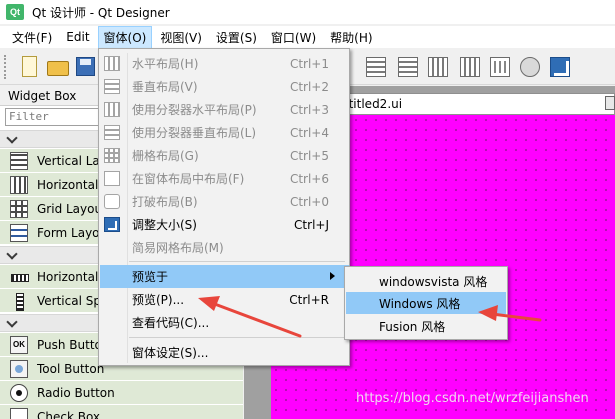  What do you see at coordinates (188, 179) in the screenshot?
I see `menu-item-label: 在窗体布局中布局(F)` at bounding box center [188, 179].